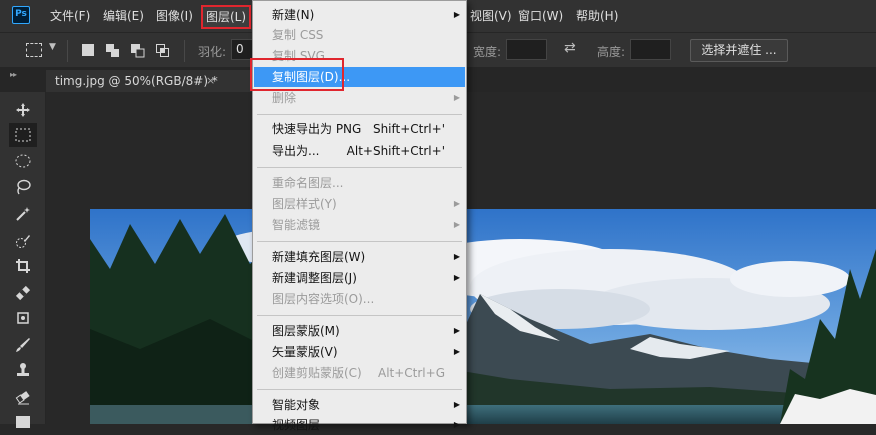  I want to click on quick-selection-tool-icon, so click(23, 241).